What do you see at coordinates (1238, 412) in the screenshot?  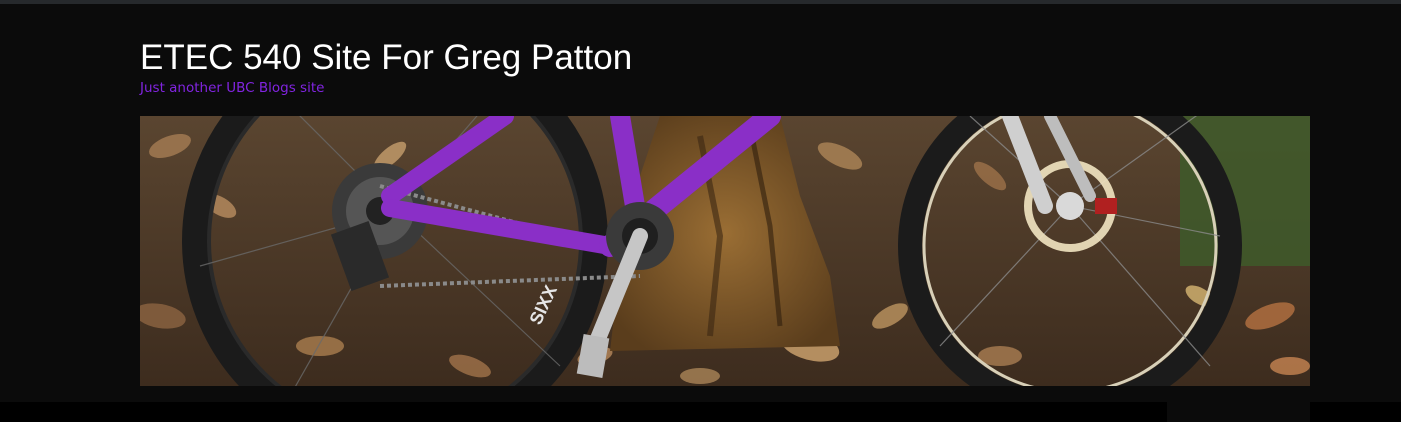 I see `nav-search-area` at bounding box center [1238, 412].